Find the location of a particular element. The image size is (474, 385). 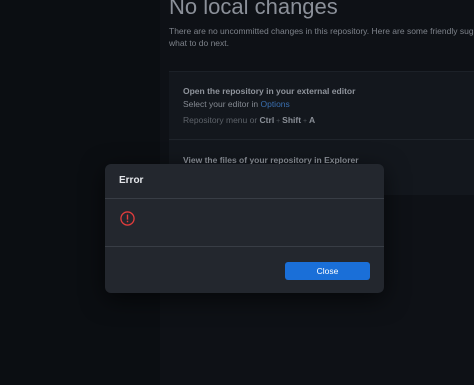

page-title: No local changes is located at coordinates (253, 9).